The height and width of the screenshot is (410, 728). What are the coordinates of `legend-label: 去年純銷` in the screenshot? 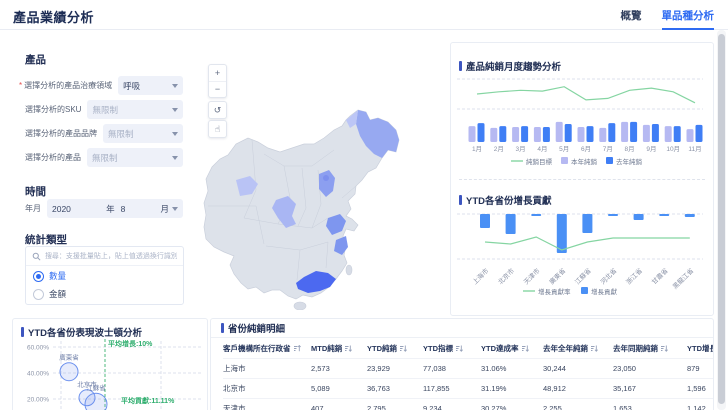 It's located at (629, 161).